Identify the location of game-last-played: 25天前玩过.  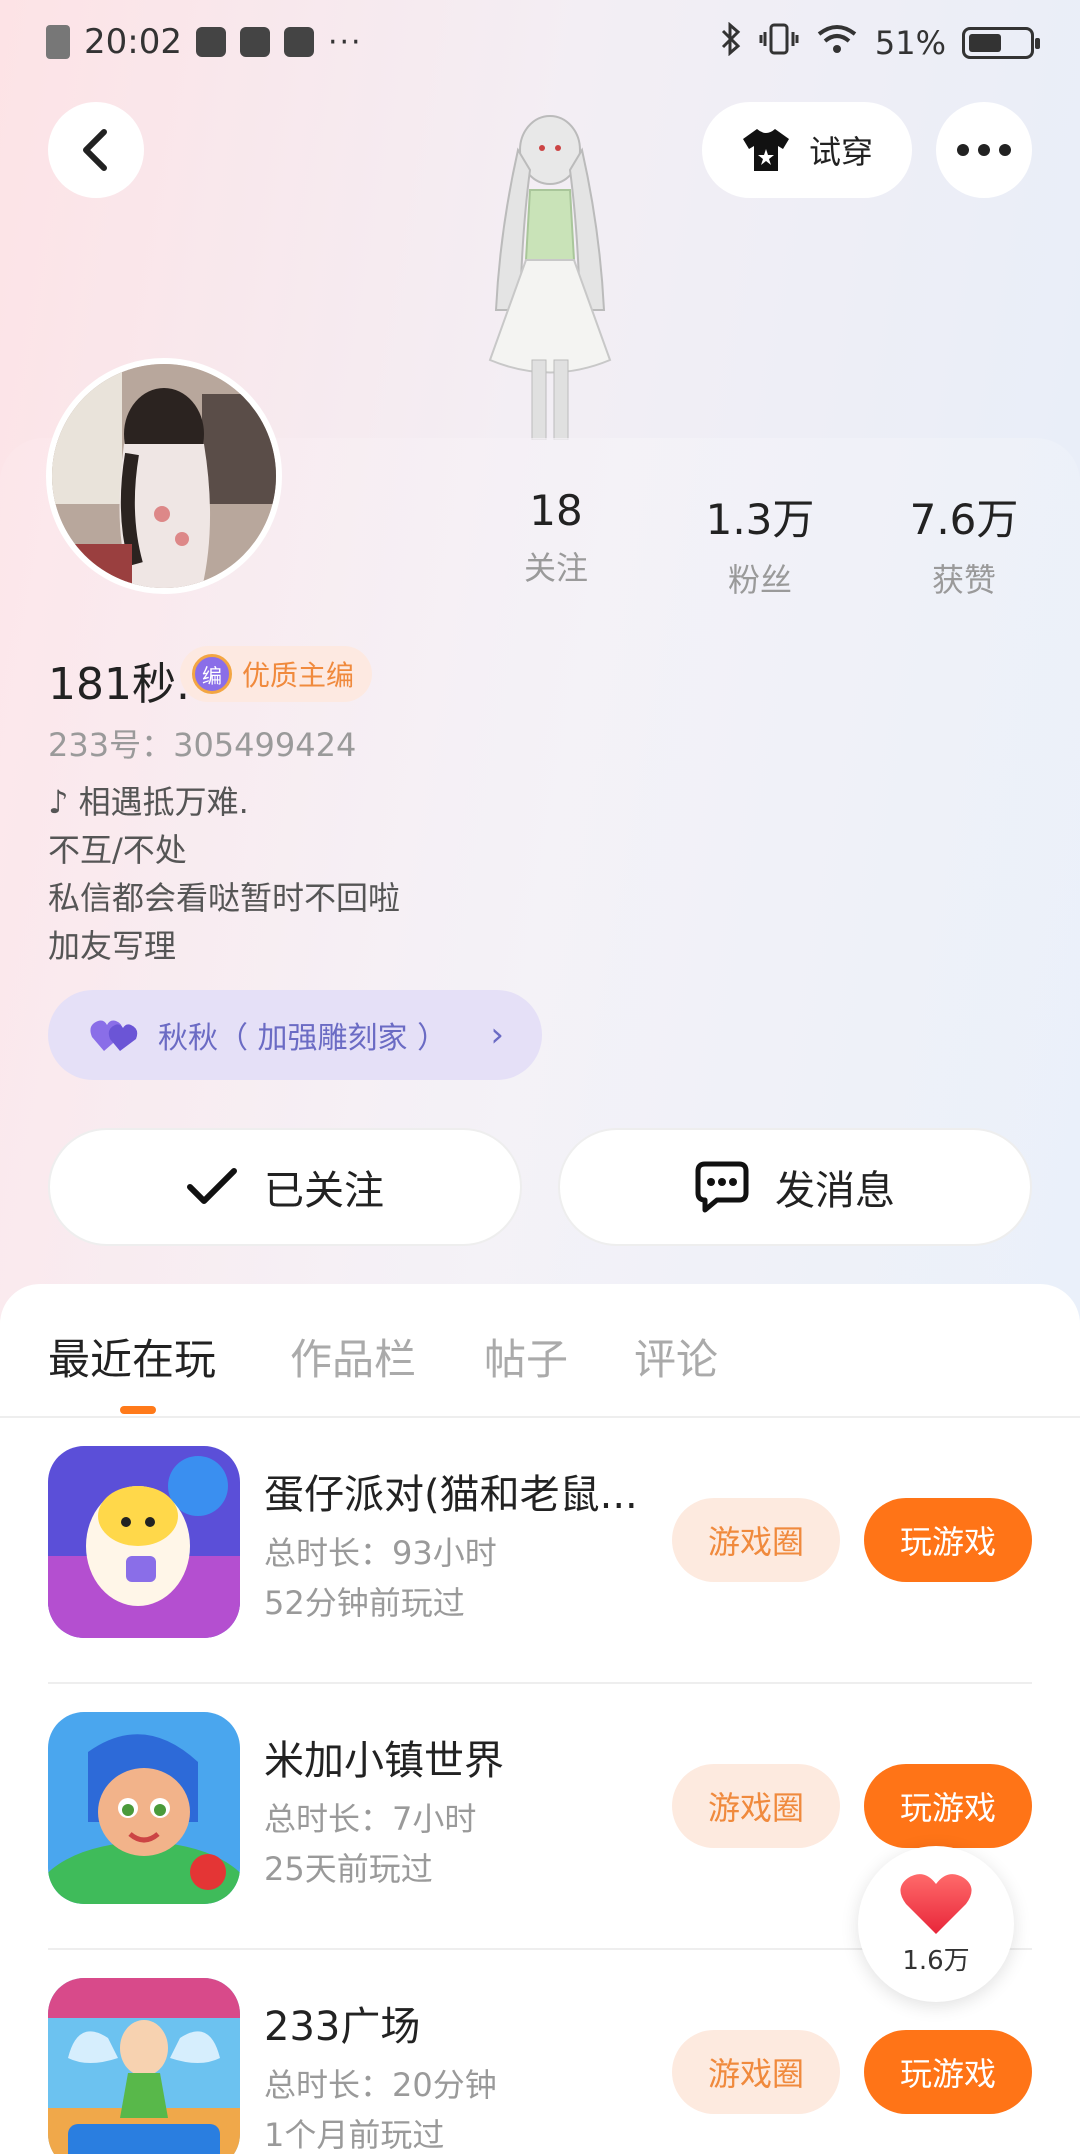
(348, 1869).